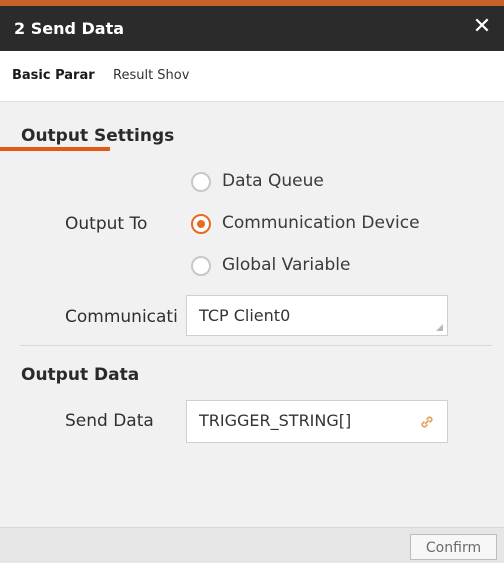  I want to click on radio-data-queue, so click(201, 182).